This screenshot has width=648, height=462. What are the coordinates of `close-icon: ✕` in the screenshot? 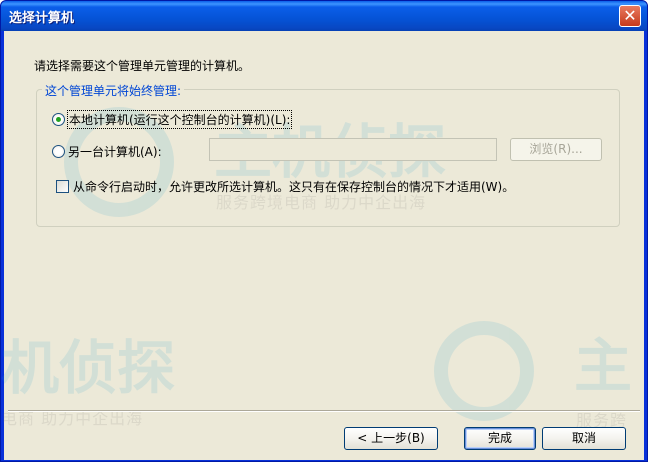 It's located at (630, 15).